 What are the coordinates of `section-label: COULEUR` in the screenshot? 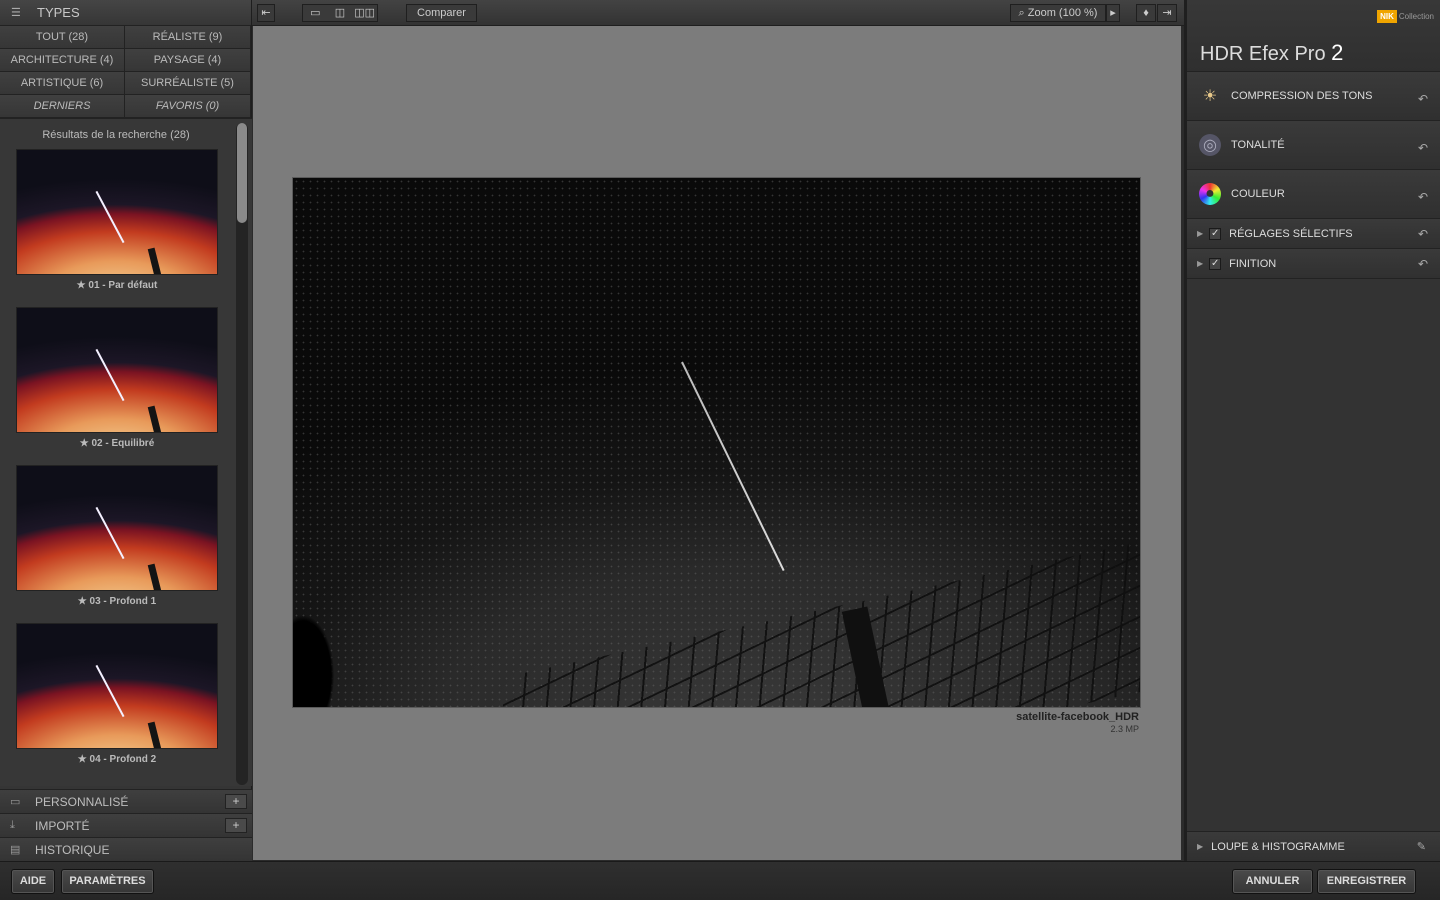 It's located at (1258, 194).